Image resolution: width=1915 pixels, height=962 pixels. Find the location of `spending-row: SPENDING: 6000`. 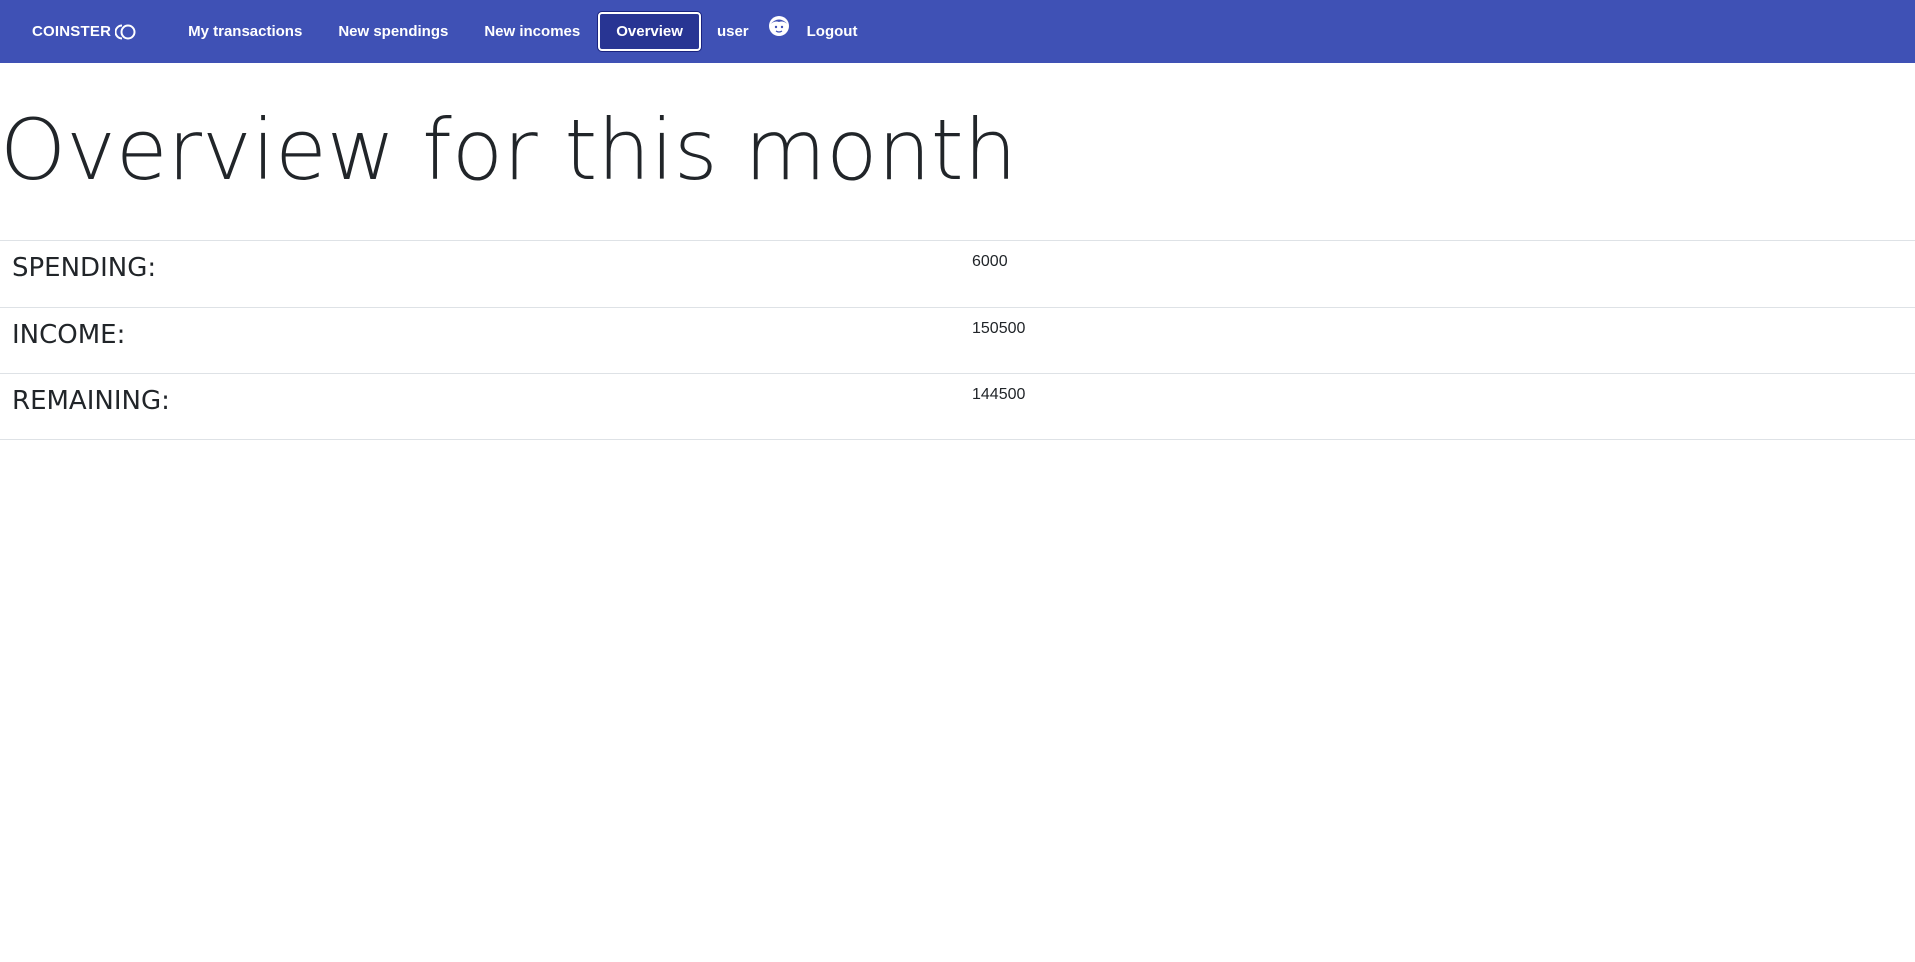

spending-row: SPENDING: 6000 is located at coordinates (957, 274).